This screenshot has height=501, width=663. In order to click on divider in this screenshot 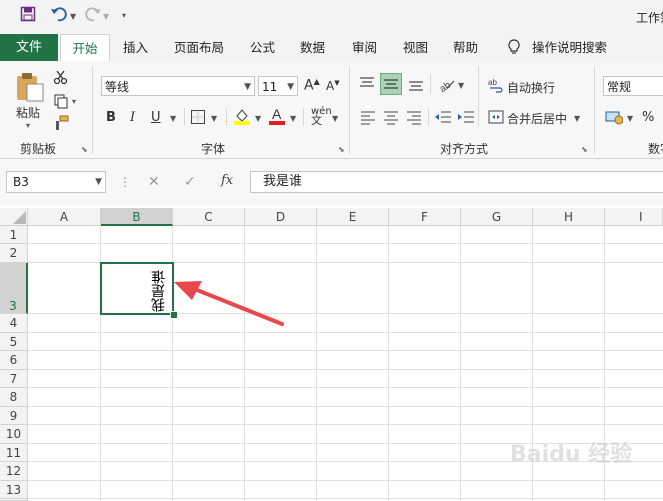, I will do `click(226, 117)`.